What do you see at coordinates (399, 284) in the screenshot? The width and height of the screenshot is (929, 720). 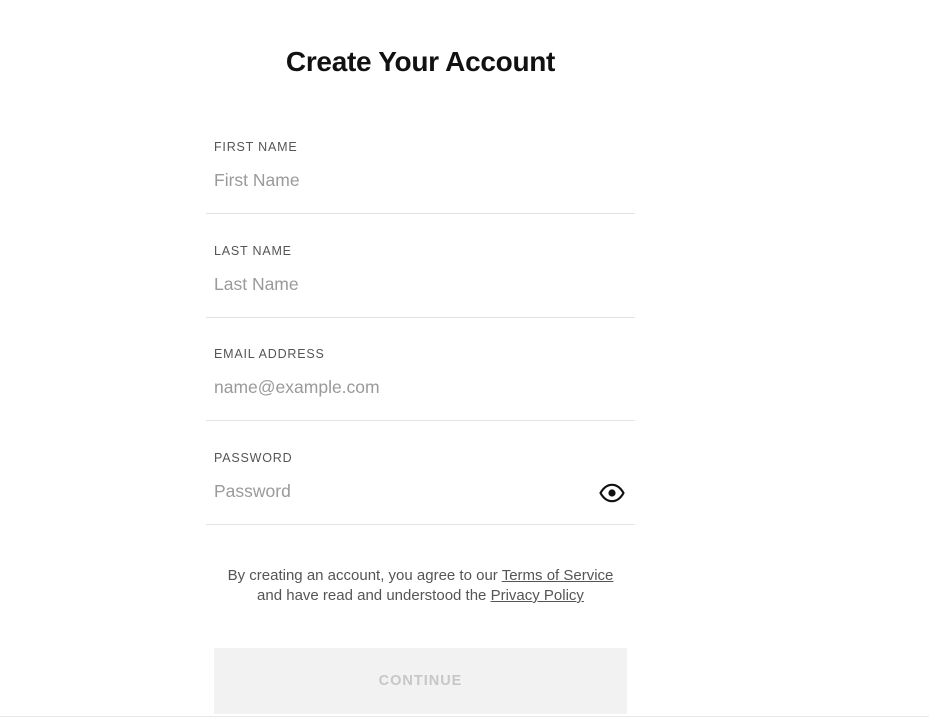 I see `last-name-input` at bounding box center [399, 284].